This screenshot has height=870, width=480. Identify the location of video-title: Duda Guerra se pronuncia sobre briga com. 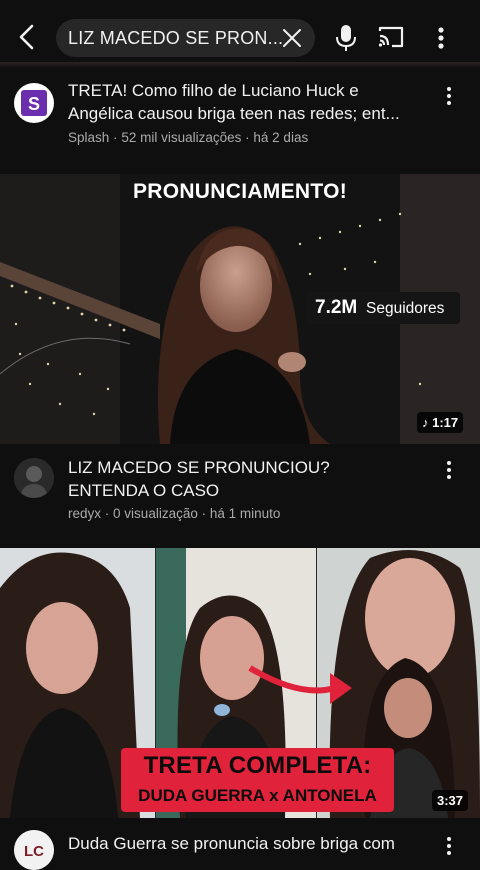
(231, 843).